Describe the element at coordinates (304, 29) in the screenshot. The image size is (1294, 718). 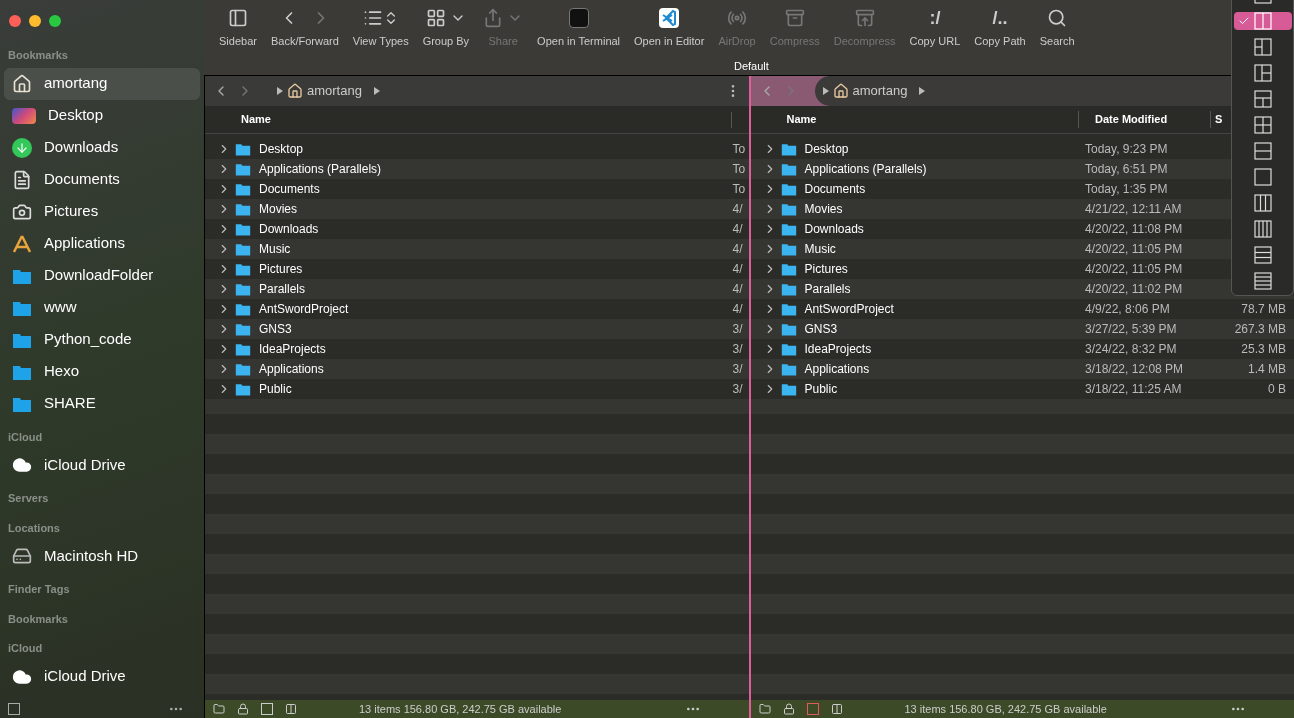
I see `toolbar-button: Back/Forward` at that location.